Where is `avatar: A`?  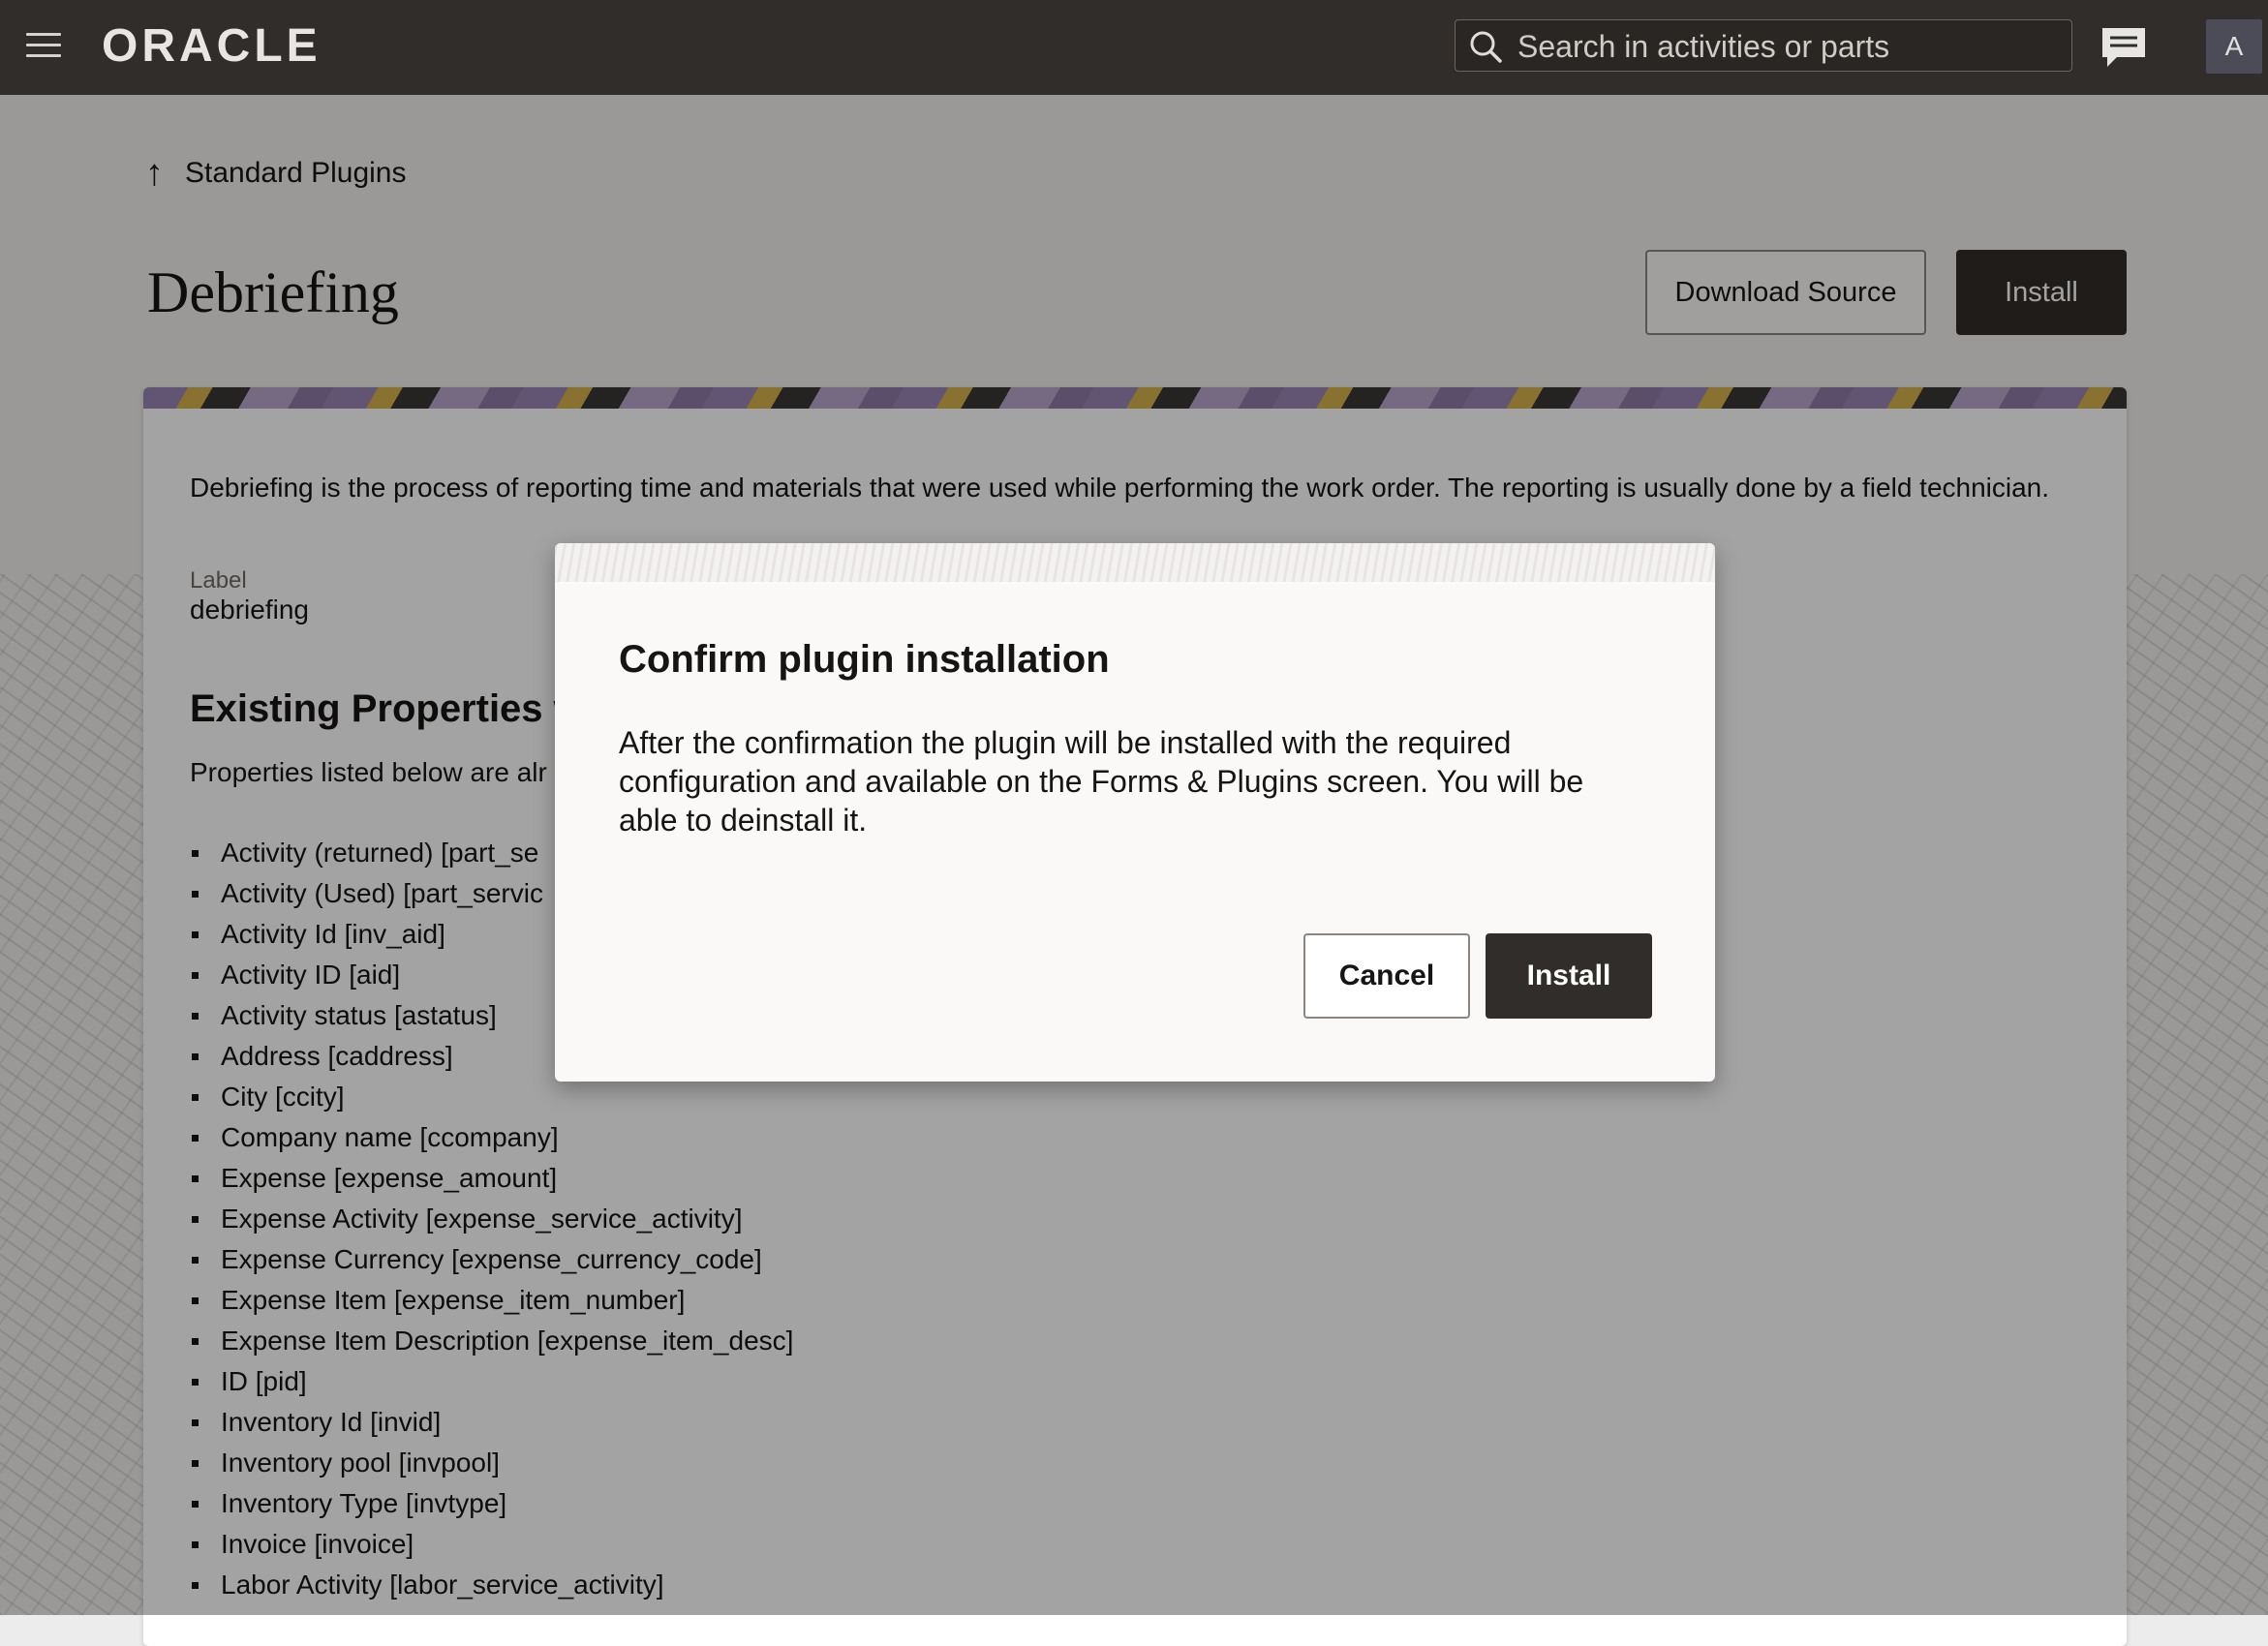
avatar: A is located at coordinates (2234, 47).